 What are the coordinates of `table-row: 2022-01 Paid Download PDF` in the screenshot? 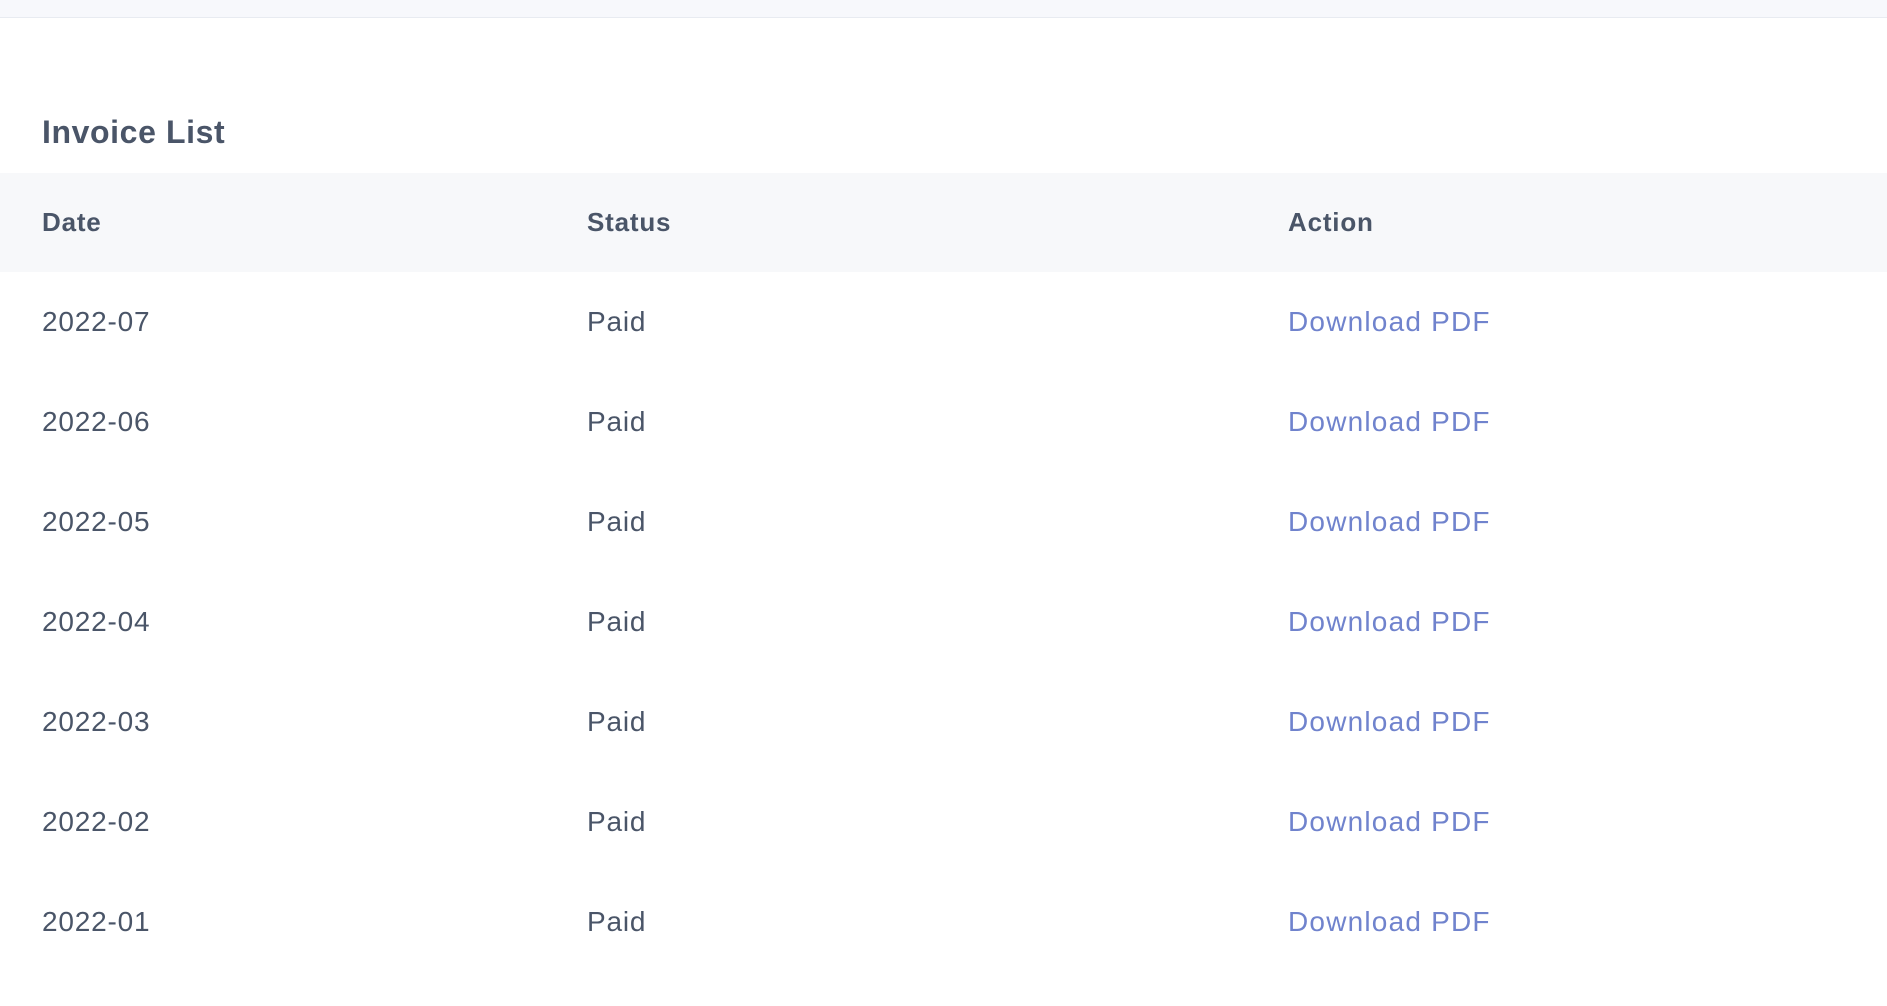 It's located at (943, 922).